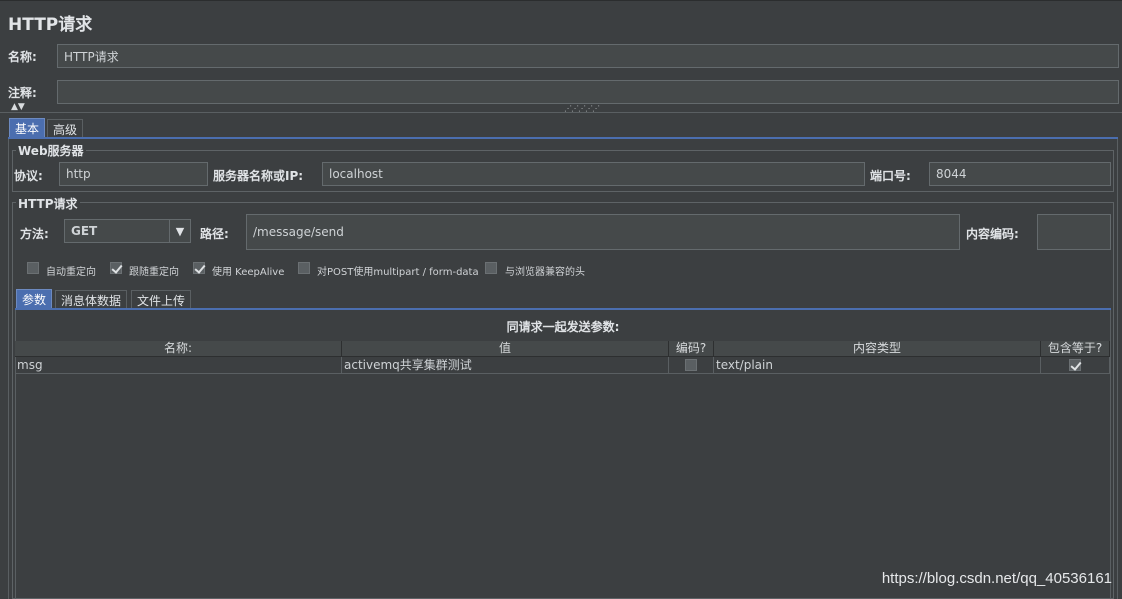 The image size is (1122, 599). I want to click on tab-advanced: 高级, so click(65, 128).